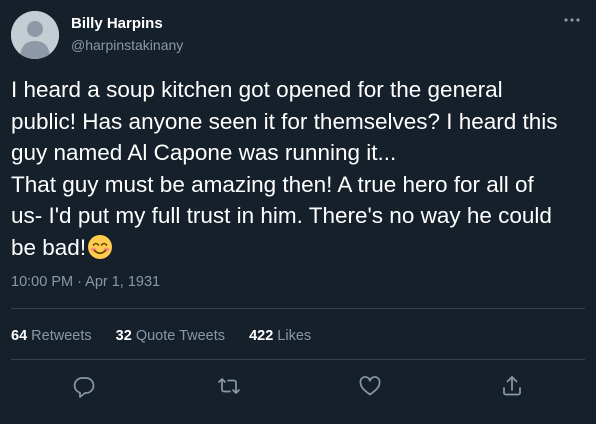 The width and height of the screenshot is (596, 424). I want to click on default-avatar-icon, so click(35, 35).